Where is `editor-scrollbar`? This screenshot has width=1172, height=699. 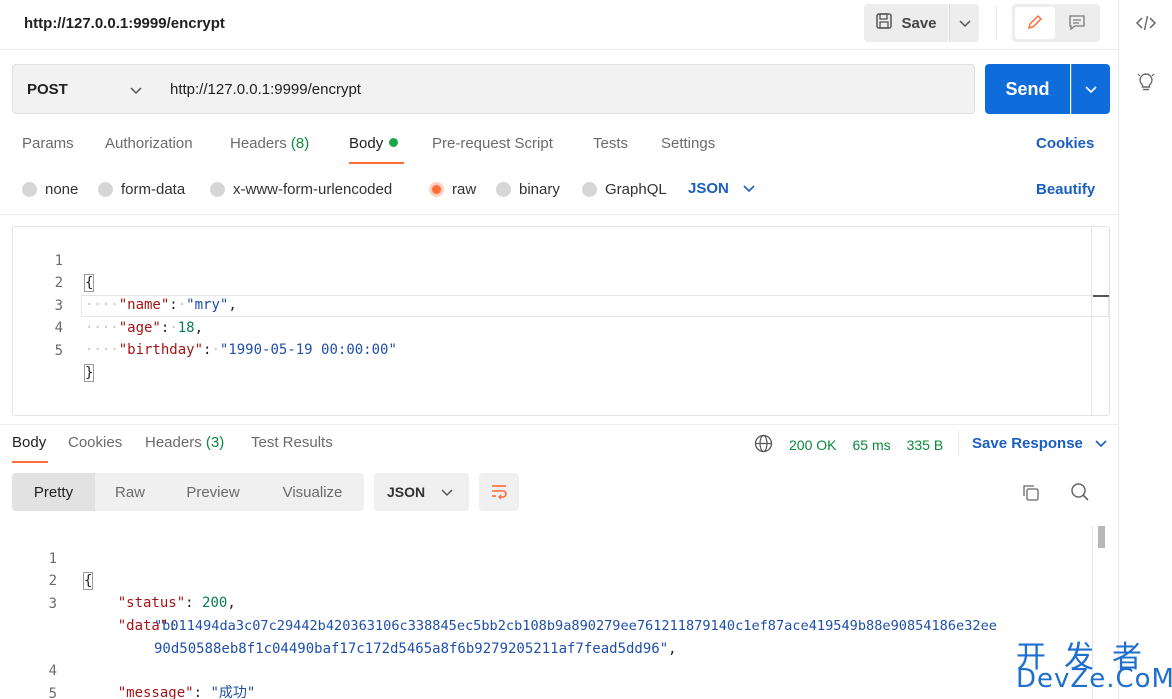 editor-scrollbar is located at coordinates (1091, 321).